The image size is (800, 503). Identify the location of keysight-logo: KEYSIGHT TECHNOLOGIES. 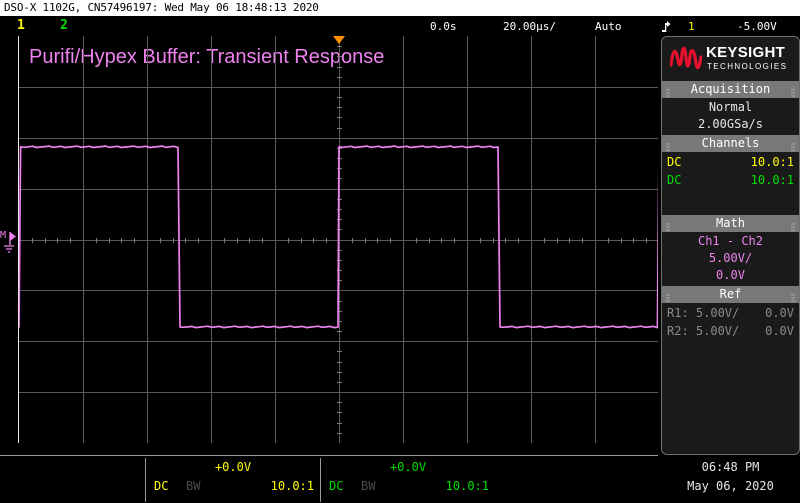
(730, 59).